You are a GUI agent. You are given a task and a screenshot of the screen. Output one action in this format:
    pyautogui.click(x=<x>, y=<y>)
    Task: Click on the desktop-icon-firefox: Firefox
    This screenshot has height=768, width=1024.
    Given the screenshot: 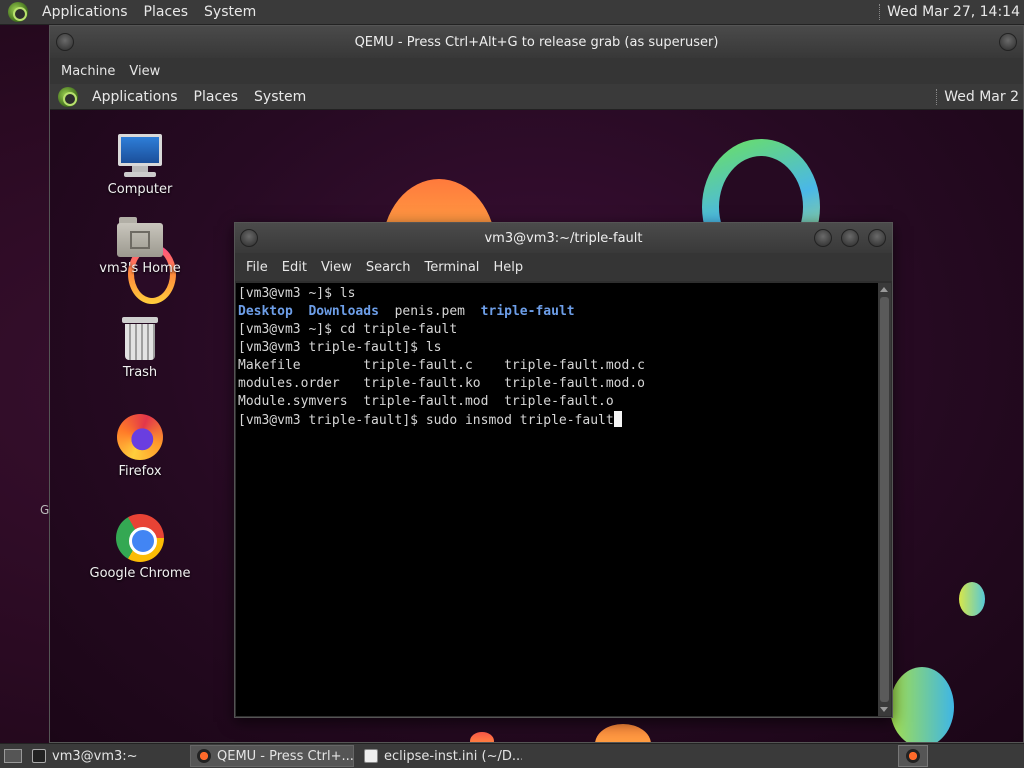 What is the action you would take?
    pyautogui.click(x=140, y=446)
    